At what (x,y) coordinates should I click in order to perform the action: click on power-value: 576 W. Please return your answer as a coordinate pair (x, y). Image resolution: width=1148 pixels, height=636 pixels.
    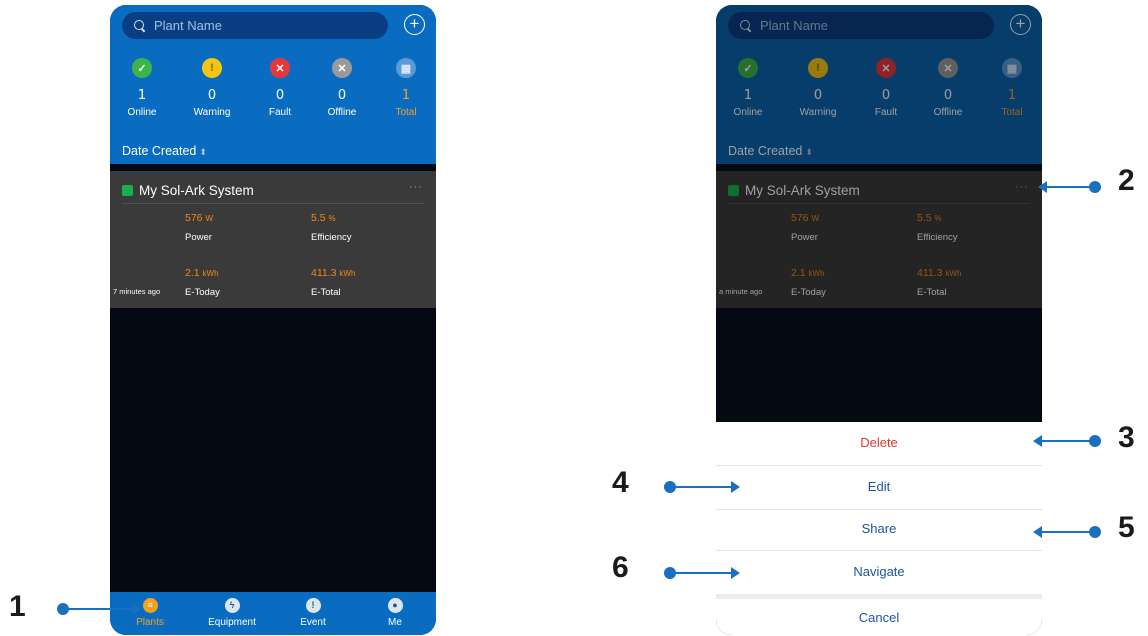
    Looking at the image, I should click on (805, 218).